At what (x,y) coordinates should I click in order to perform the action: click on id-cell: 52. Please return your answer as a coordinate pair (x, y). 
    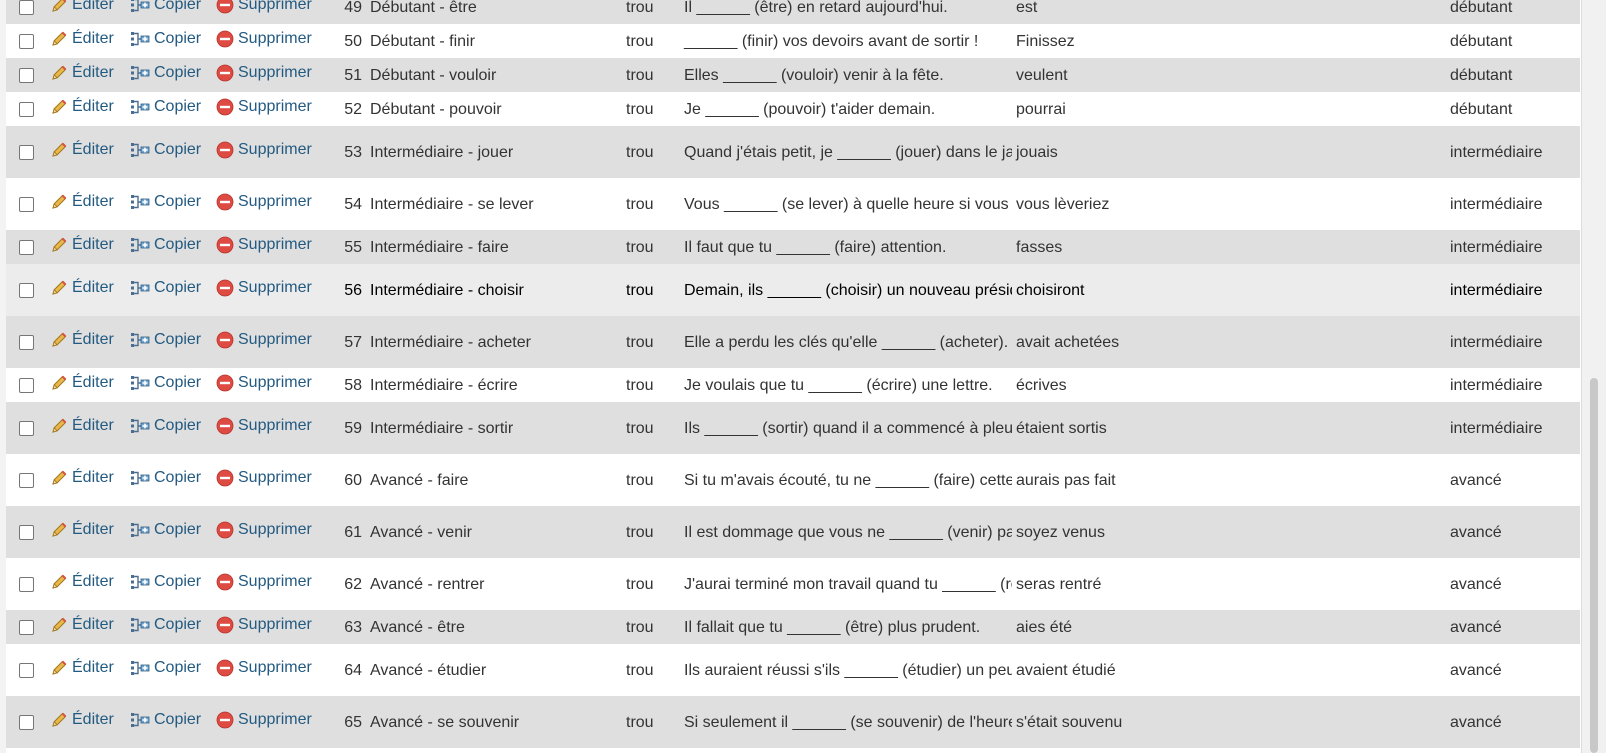
    Looking at the image, I should click on (353, 109).